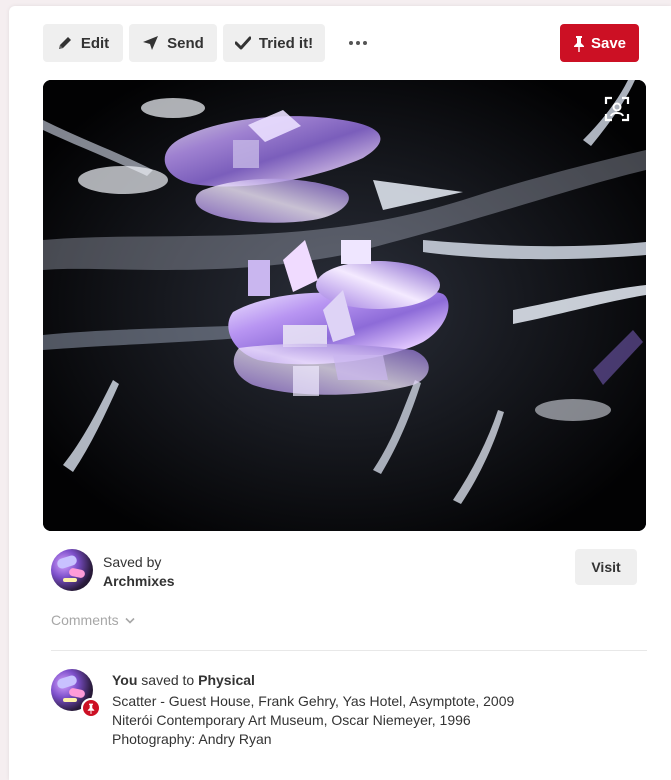 This screenshot has height=780, width=671. I want to click on board-link: Physical, so click(226, 680).